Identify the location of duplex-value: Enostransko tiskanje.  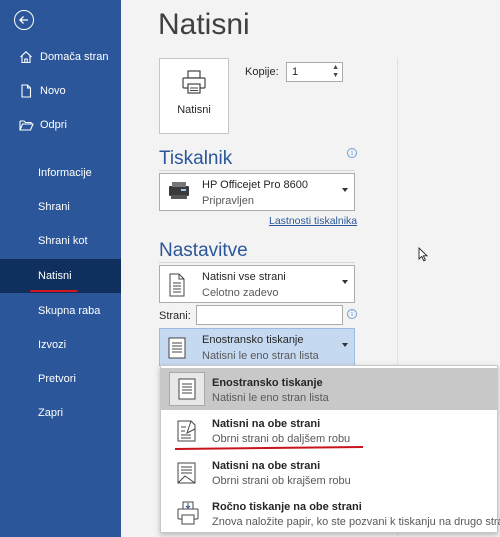
(253, 340).